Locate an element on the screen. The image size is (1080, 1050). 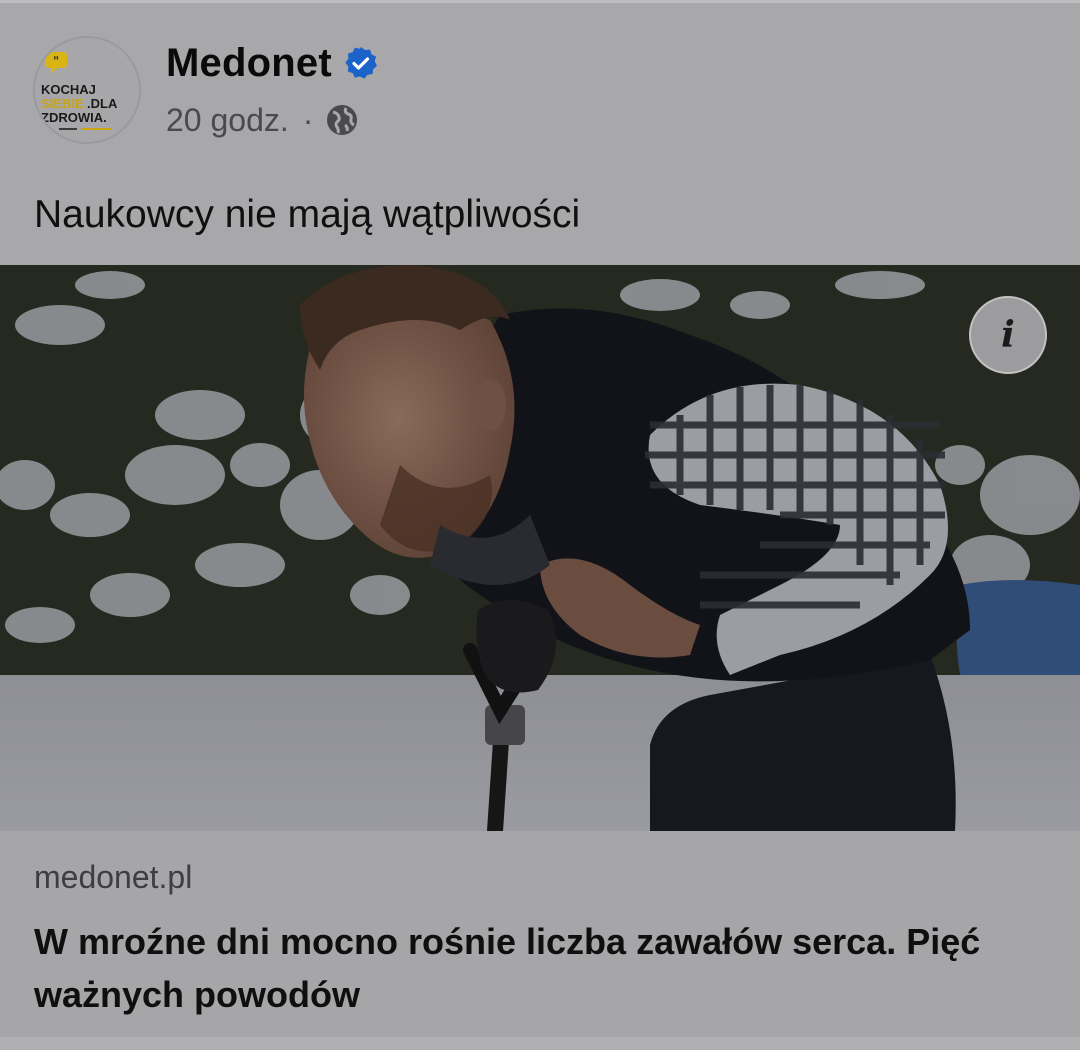
page-avatar: ” KOCHAJ SIEBIE .DLA ZDROWIA. is located at coordinates (87, 90).